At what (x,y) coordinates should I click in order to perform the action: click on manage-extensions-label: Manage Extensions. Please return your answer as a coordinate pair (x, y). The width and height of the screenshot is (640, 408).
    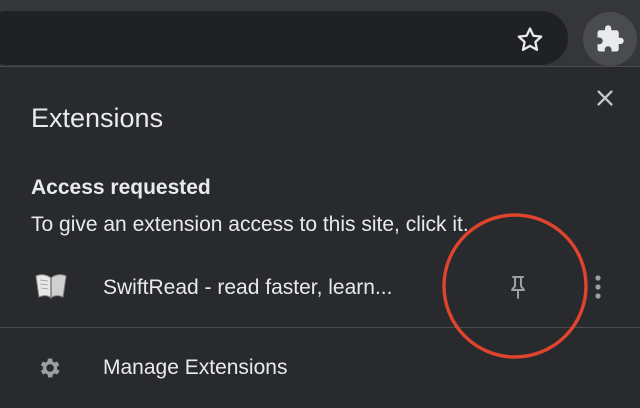
    Looking at the image, I should click on (195, 367).